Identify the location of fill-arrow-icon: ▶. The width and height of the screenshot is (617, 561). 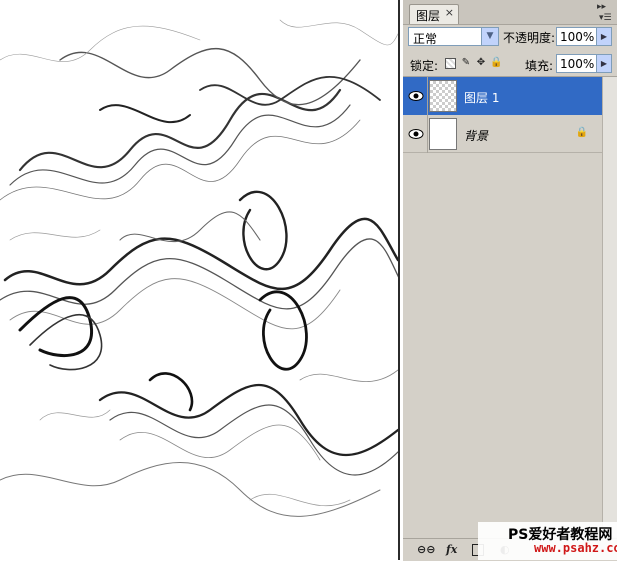
(603, 63).